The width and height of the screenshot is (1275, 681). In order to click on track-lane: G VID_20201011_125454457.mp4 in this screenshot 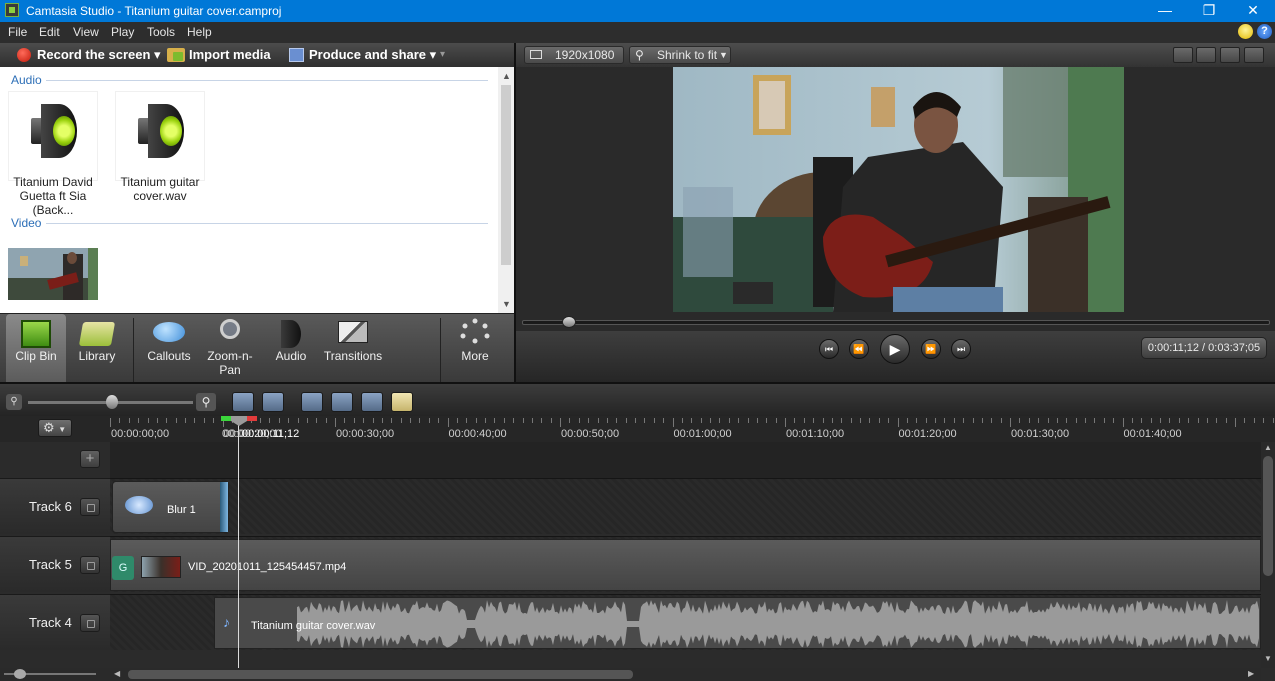, I will do `click(685, 564)`.